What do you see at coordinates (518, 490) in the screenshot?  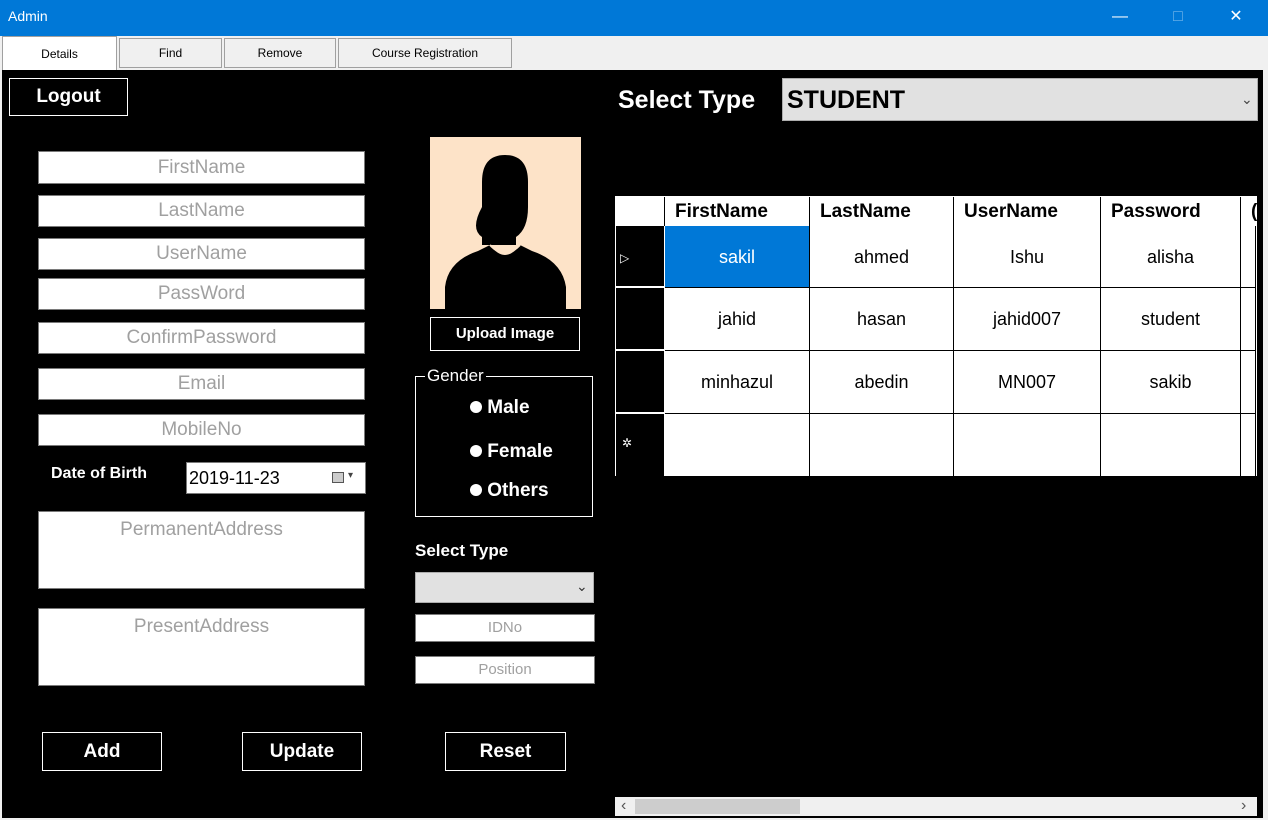 I see `radio-others-label: Others` at bounding box center [518, 490].